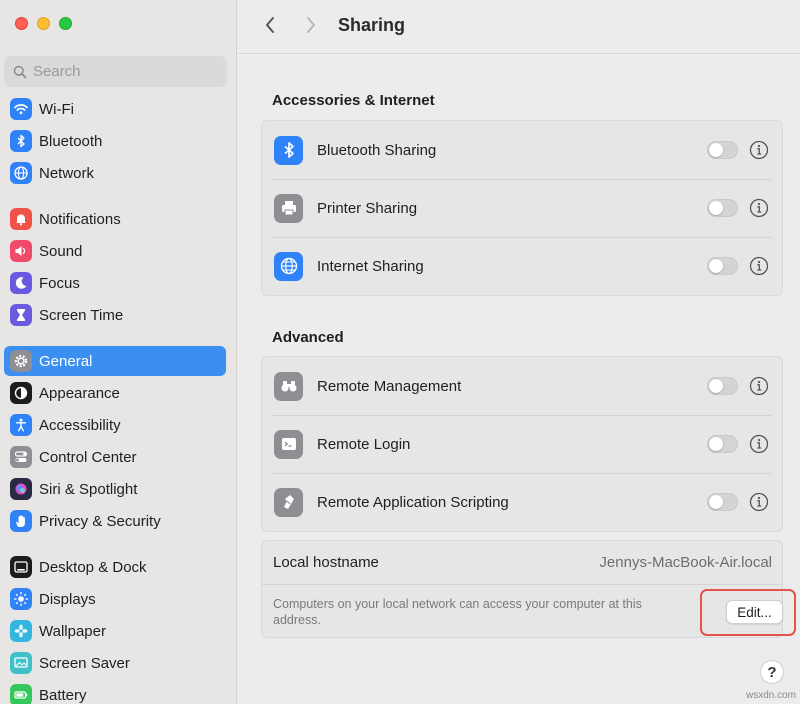 This screenshot has height=704, width=800. What do you see at coordinates (115, 109) in the screenshot?
I see `sidebar-item-wifi: Wi-Fi` at bounding box center [115, 109].